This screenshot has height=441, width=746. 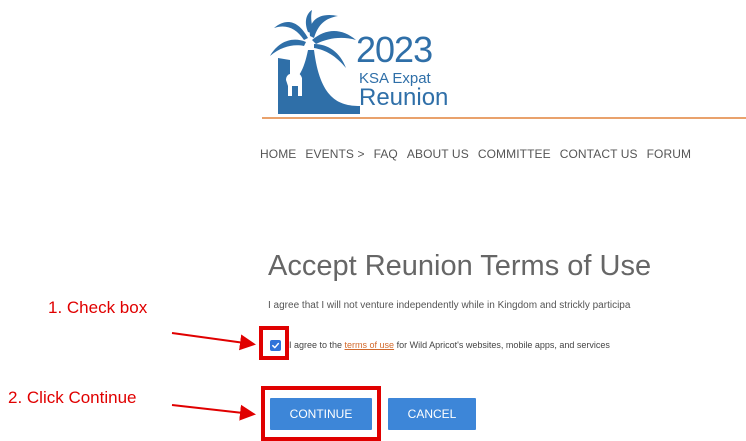 I want to click on annotation-arrows, so click(x=213, y=376).